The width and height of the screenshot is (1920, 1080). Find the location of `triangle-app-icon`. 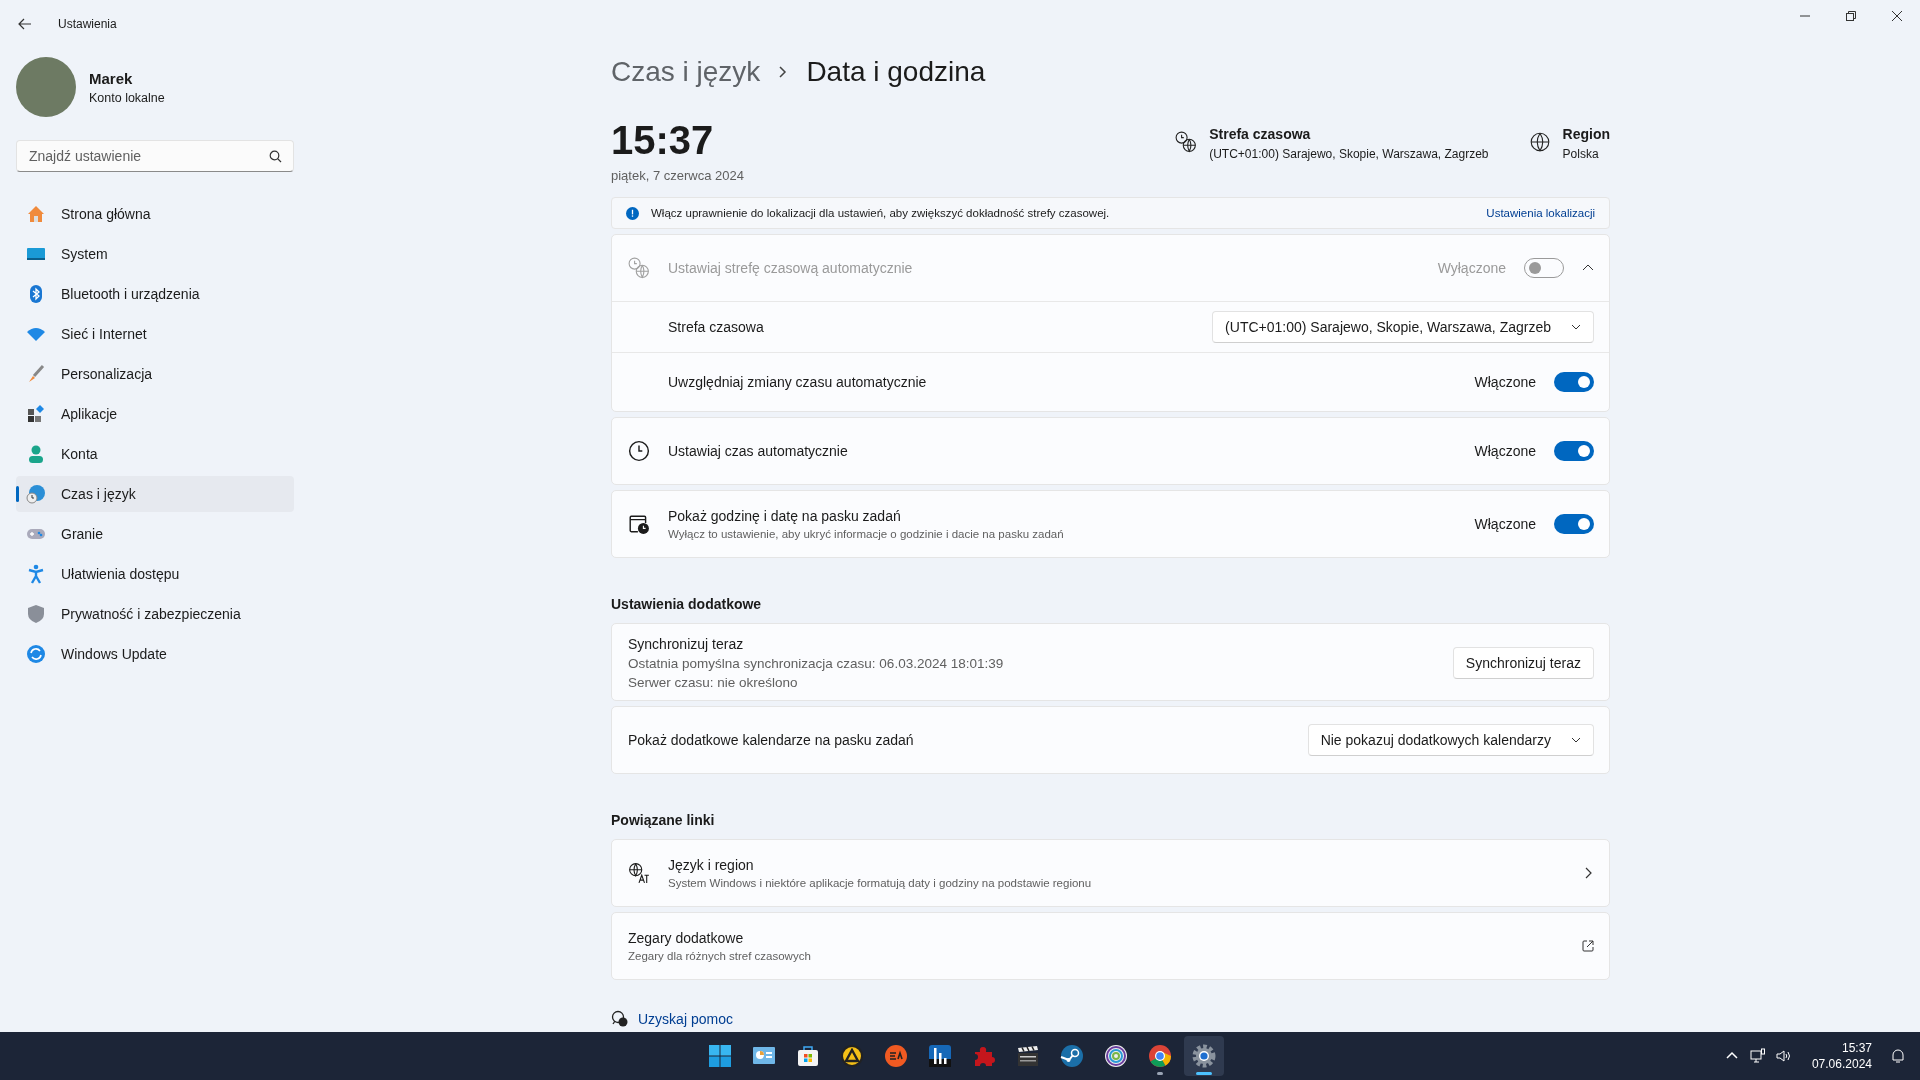

triangle-app-icon is located at coordinates (852, 1056).